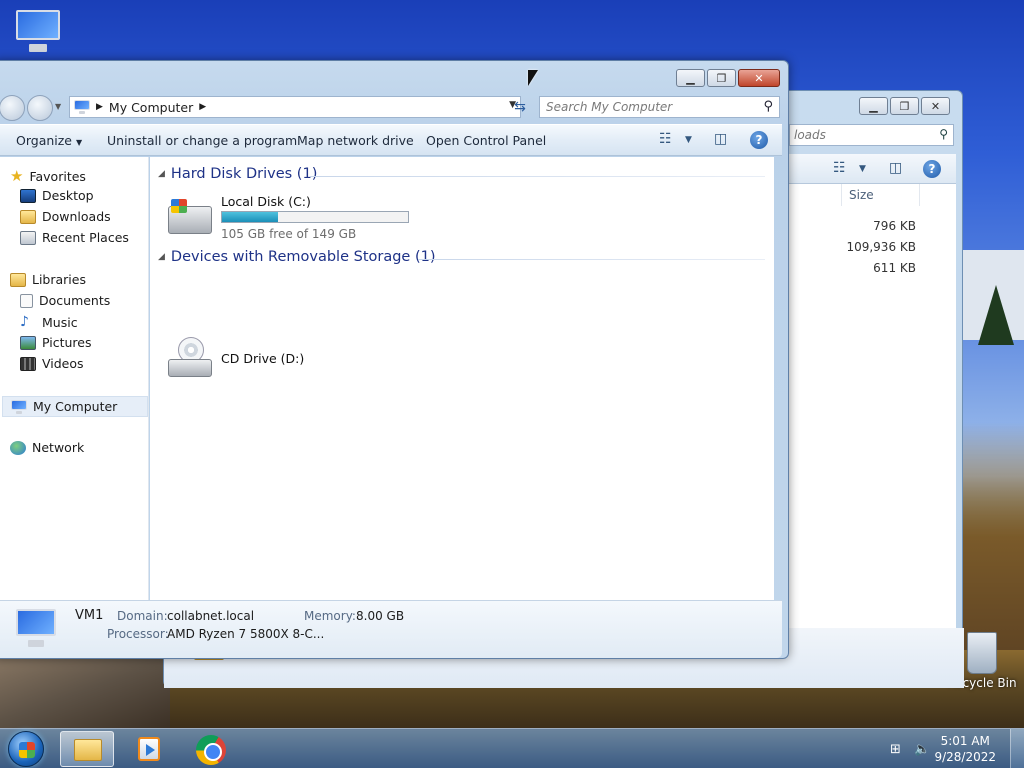  I want to click on map-network-drive-button: Map network drive, so click(355, 140).